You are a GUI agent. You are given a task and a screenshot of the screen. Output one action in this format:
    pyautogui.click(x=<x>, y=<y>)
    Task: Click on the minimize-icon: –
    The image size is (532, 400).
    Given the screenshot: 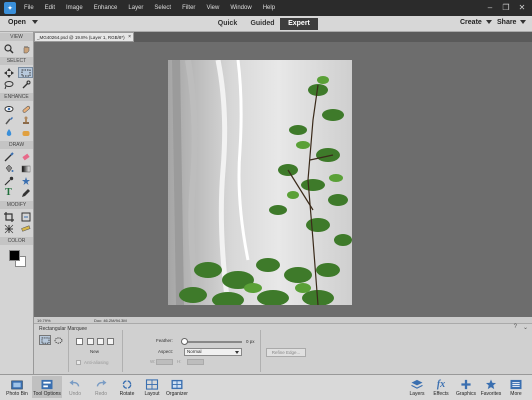 What is the action you would take?
    pyautogui.click(x=490, y=7)
    